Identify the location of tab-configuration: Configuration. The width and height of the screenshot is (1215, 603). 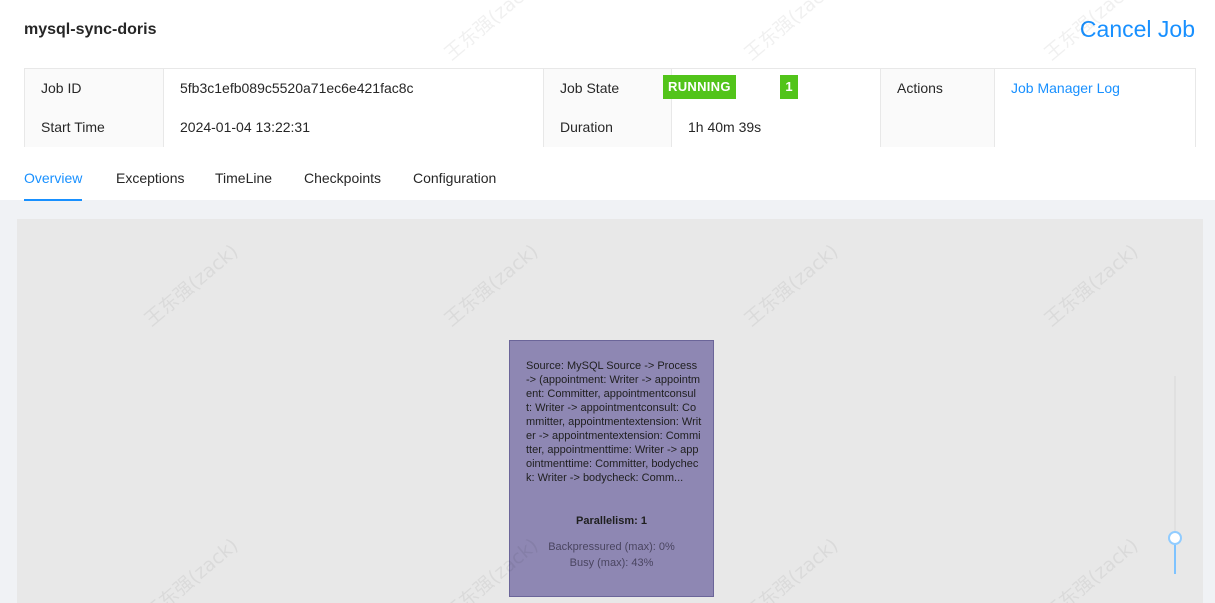
(454, 182).